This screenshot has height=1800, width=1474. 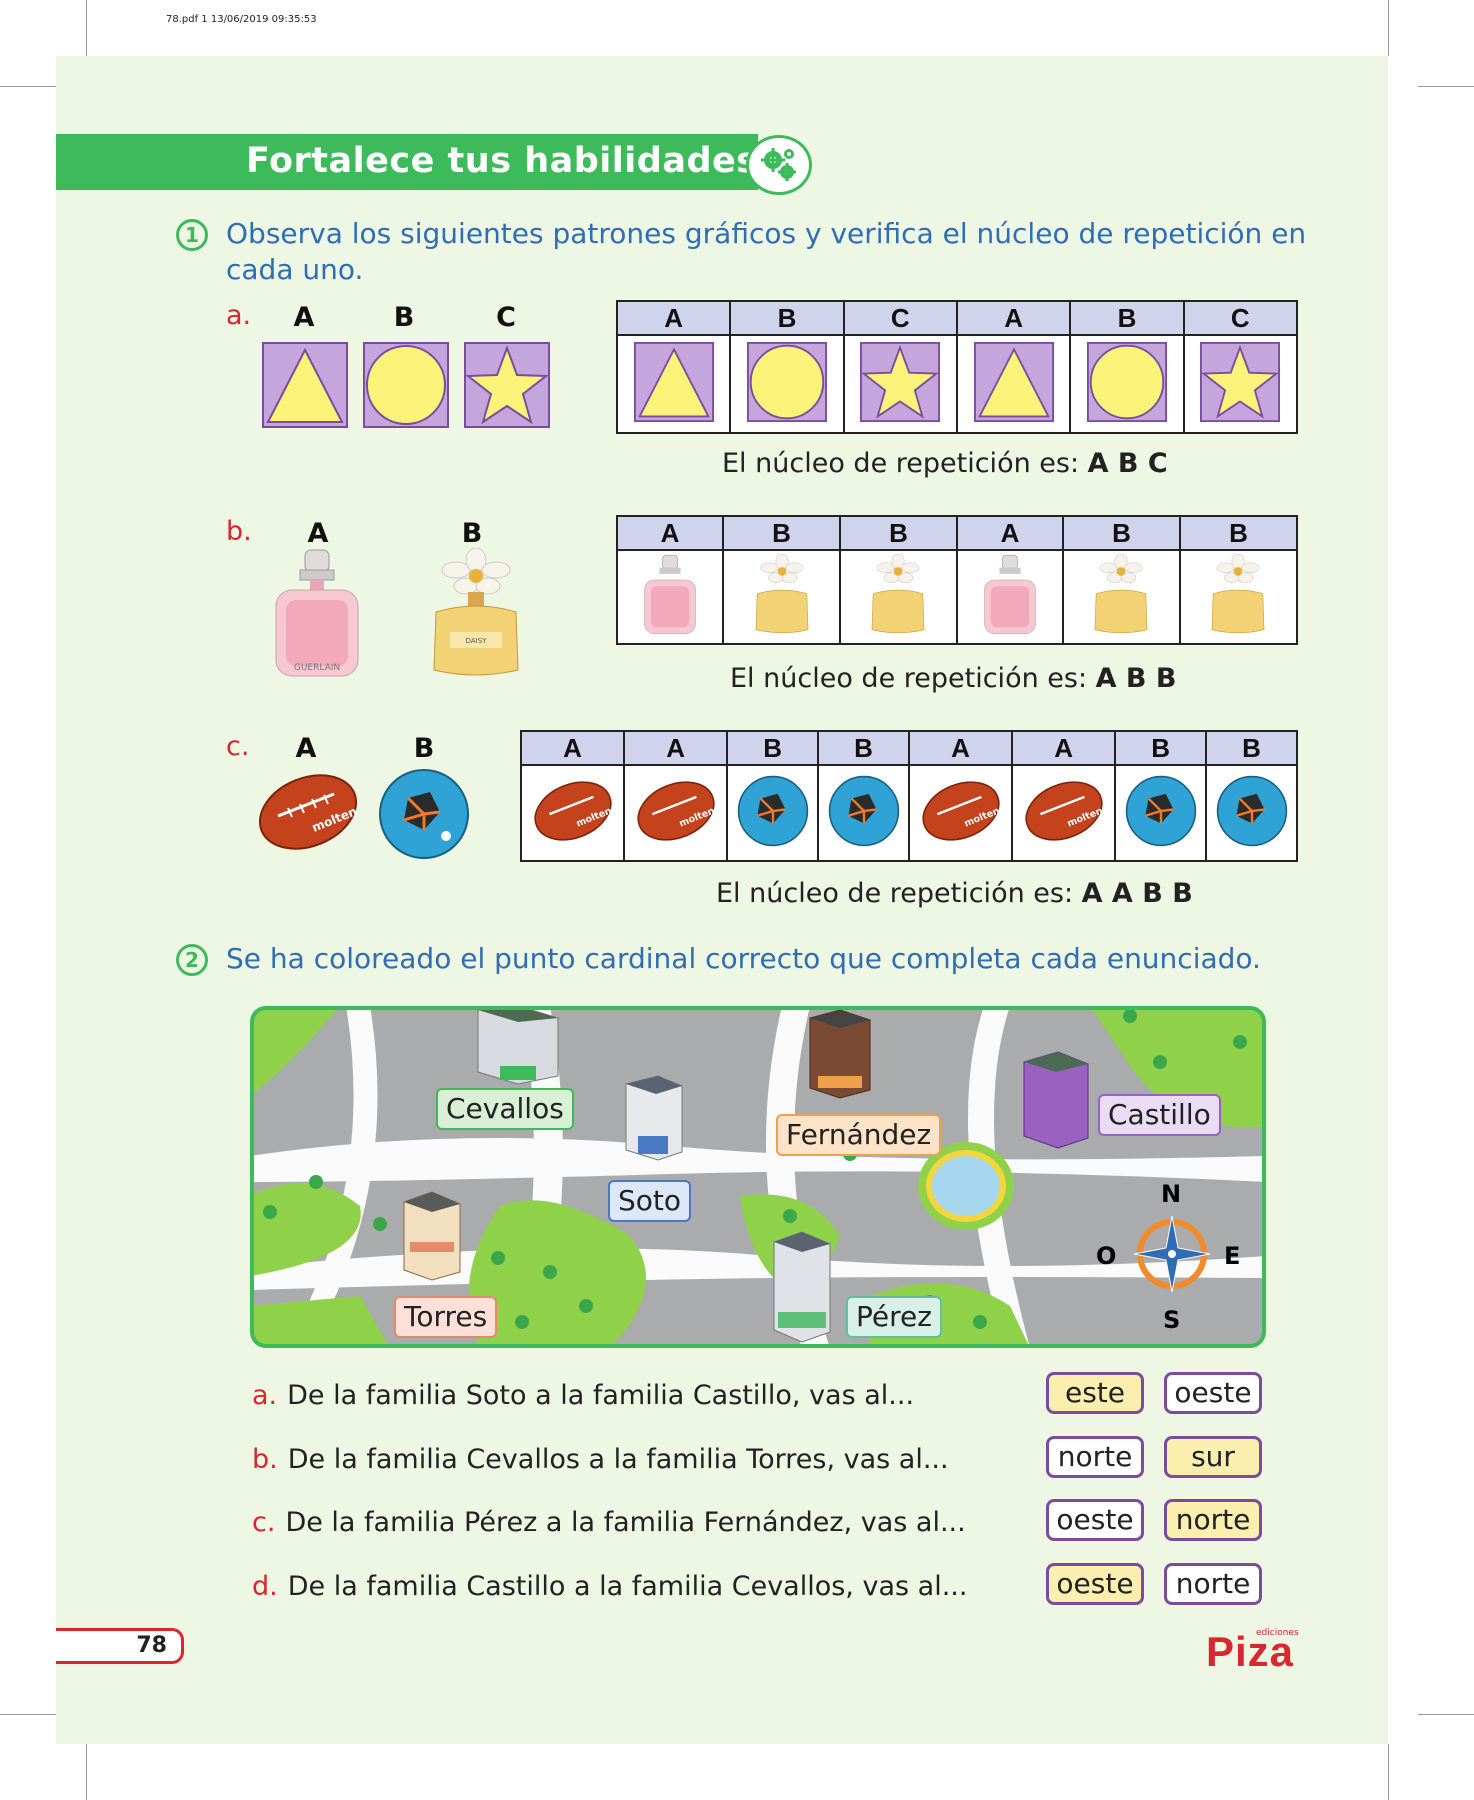 What do you see at coordinates (264, 1522) in the screenshot?
I see `question-letter: c.` at bounding box center [264, 1522].